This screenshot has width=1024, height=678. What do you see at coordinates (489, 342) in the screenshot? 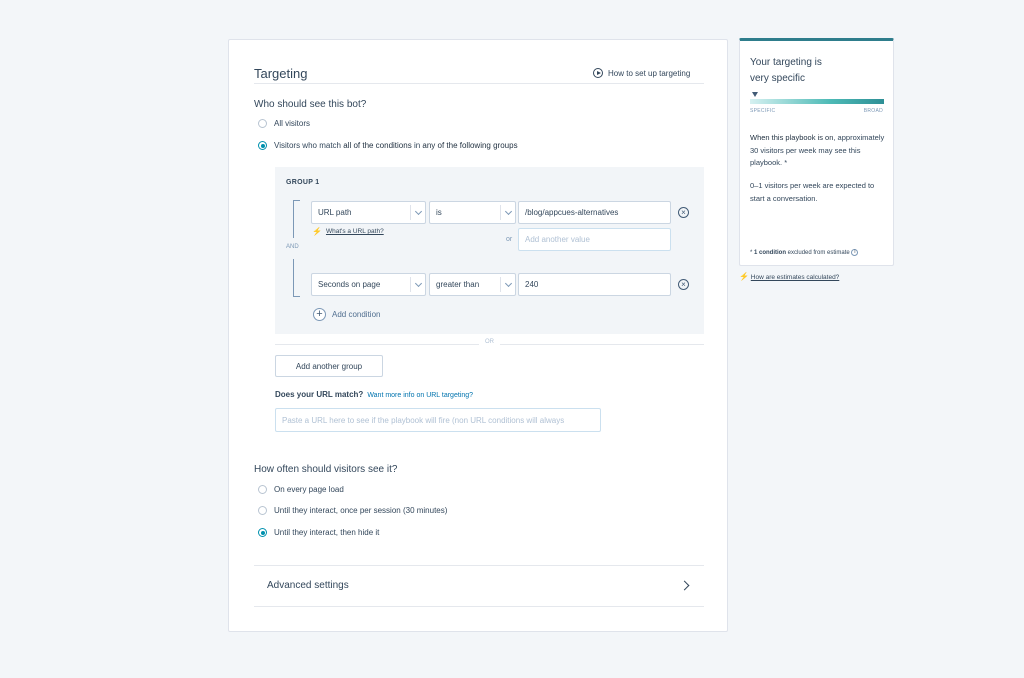
I see `or-divider-label: OR` at bounding box center [489, 342].